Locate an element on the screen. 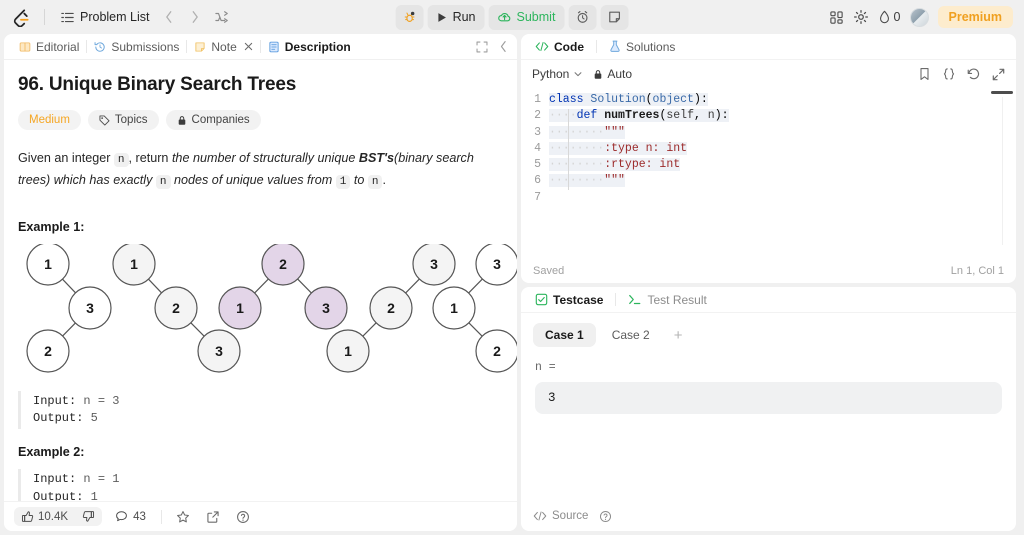 This screenshot has height=535, width=1024. thumbs-up-icon is located at coordinates (27, 516).